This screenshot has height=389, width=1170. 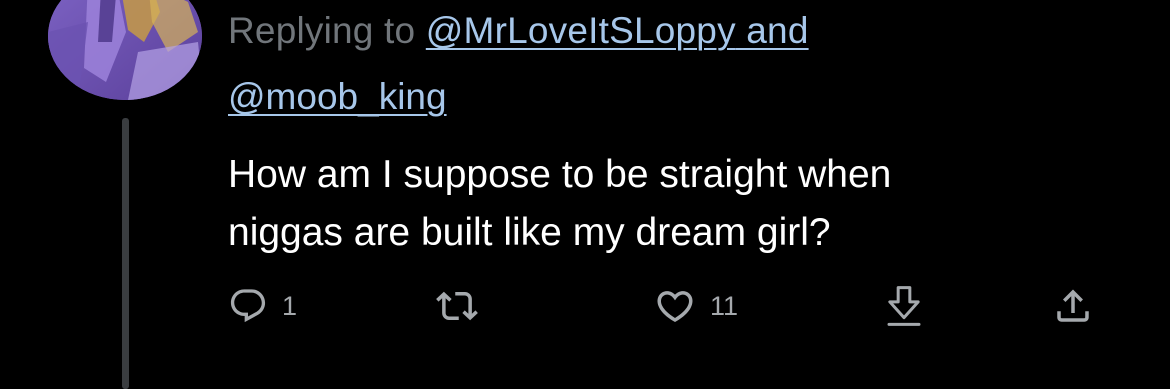 I want to click on action-bar: 1 11, so click(x=668, y=306).